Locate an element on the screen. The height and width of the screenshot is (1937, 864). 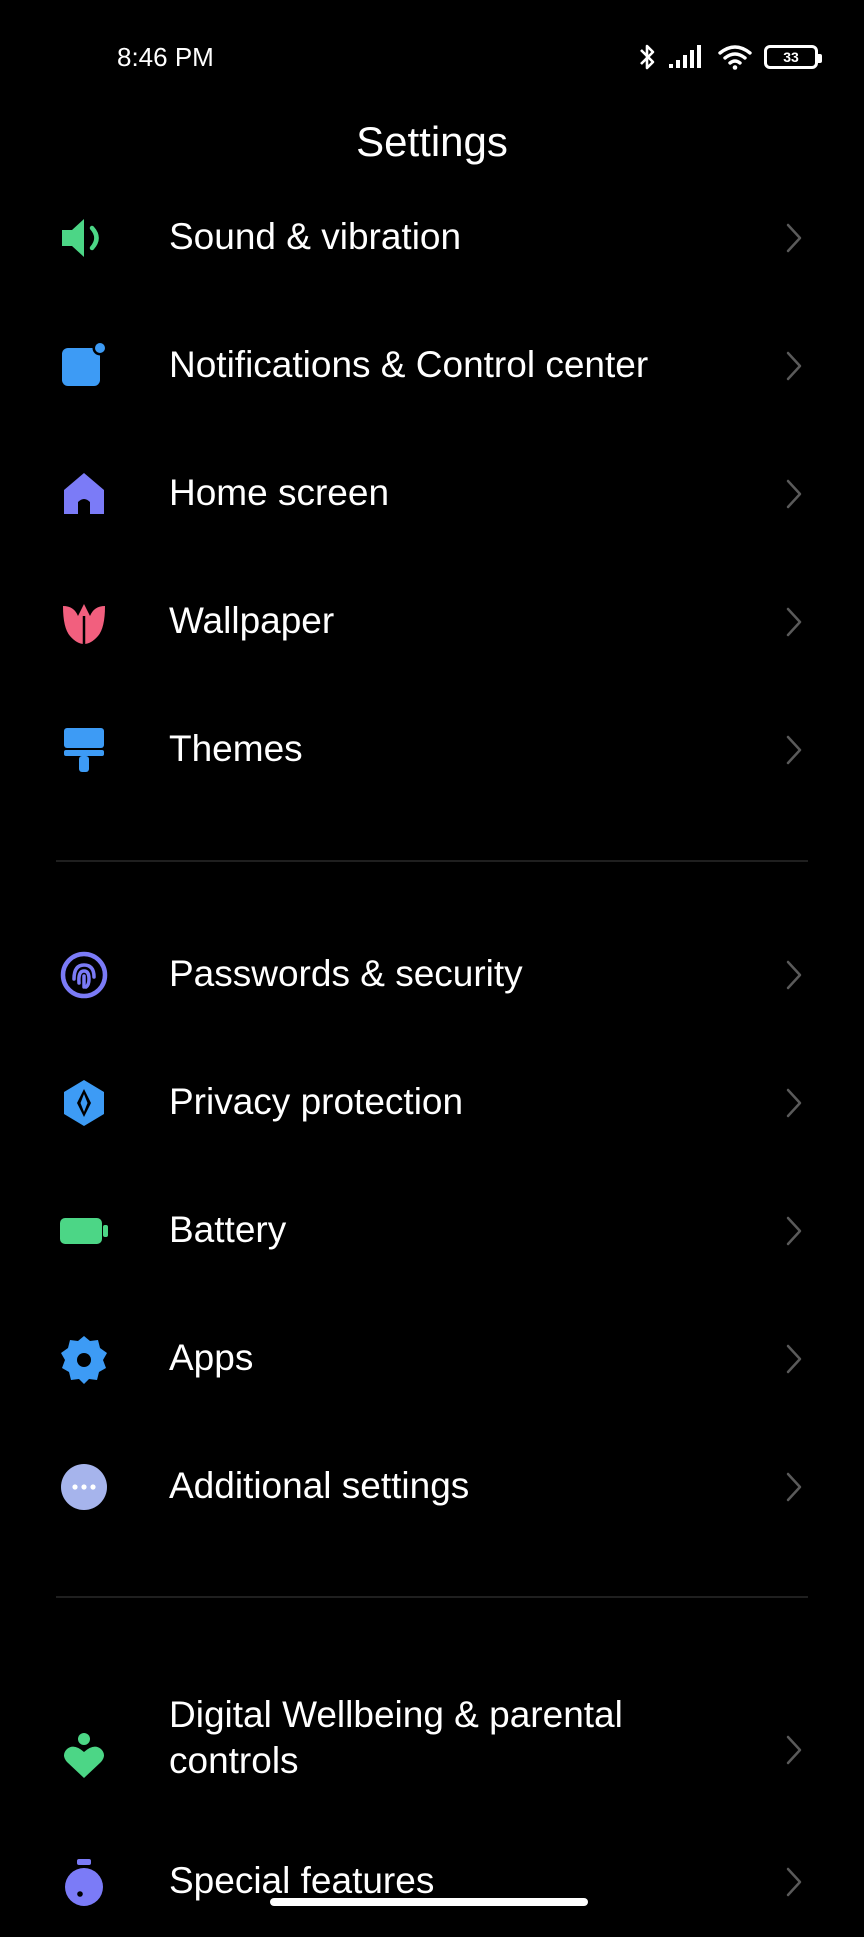
settings-item-themes: Themes is located at coordinates (432, 750).